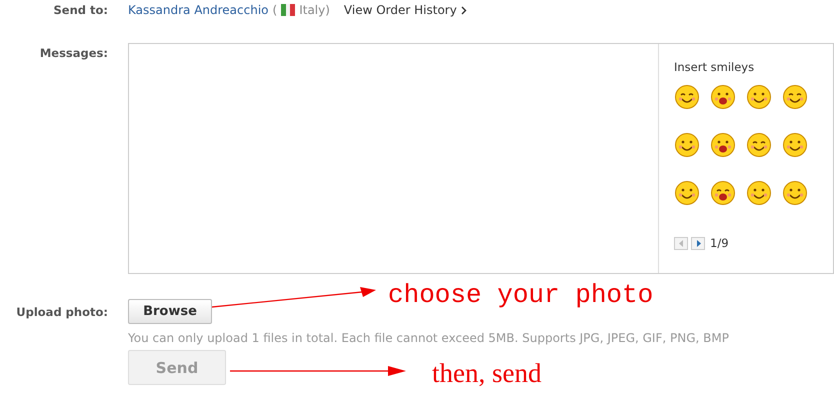 This screenshot has height=414, width=834. Describe the element at coordinates (719, 243) in the screenshot. I see `page-indicator: 1/9` at that location.